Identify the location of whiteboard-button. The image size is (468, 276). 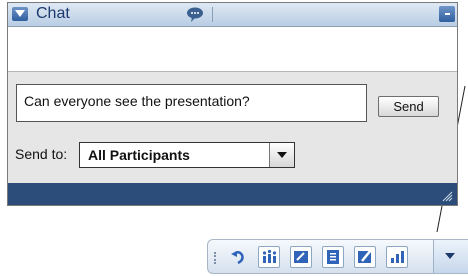
(301, 257).